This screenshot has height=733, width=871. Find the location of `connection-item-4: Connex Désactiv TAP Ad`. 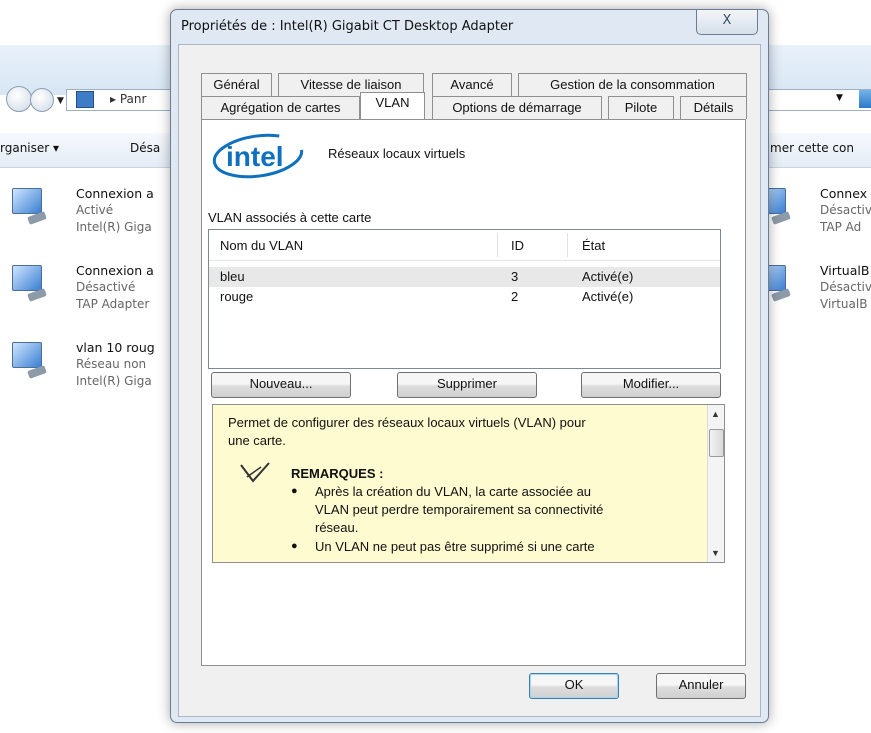

connection-item-4: Connex Désactiv TAP Ad is located at coordinates (811, 216).